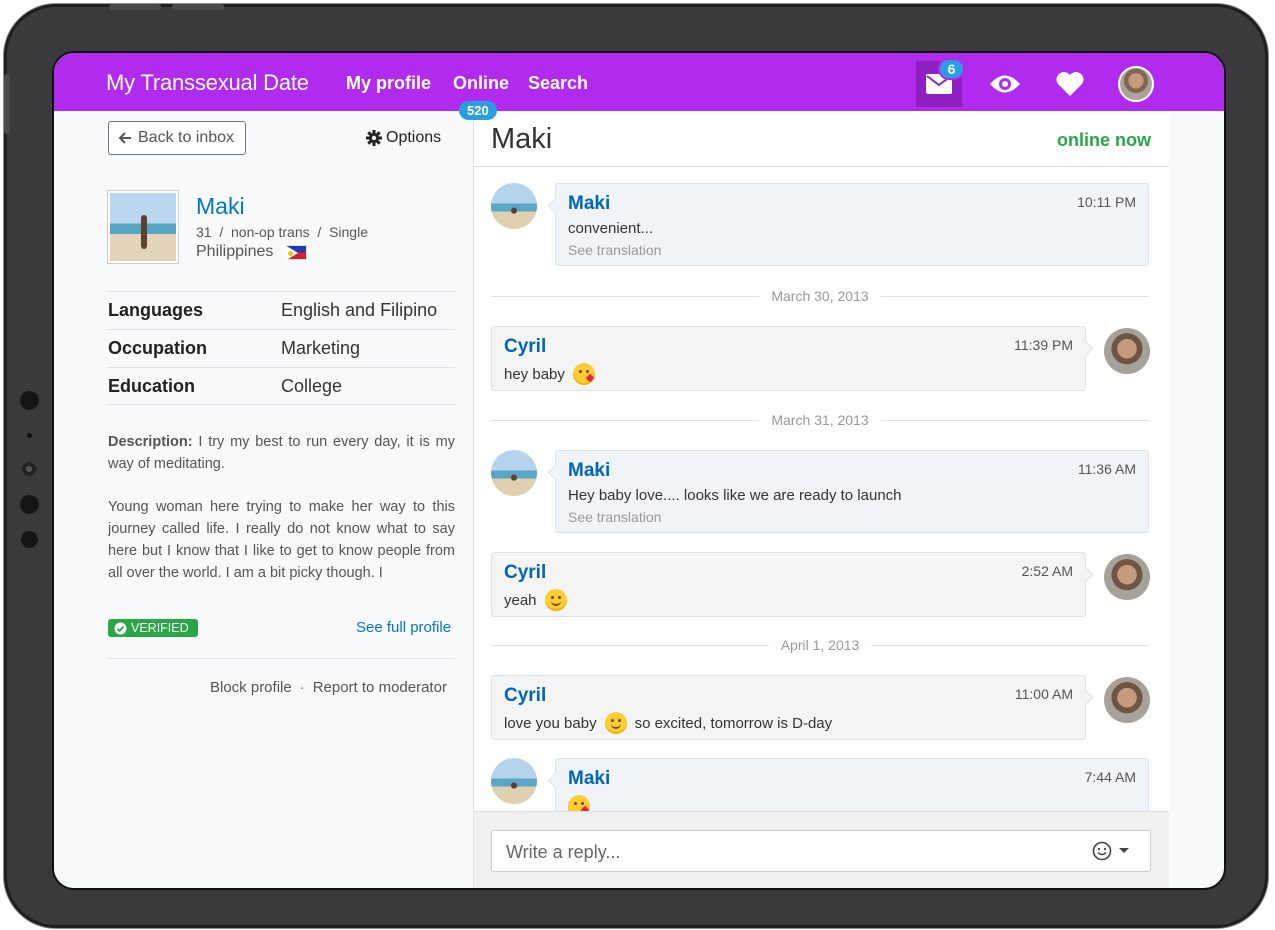 This screenshot has height=930, width=1275. What do you see at coordinates (281, 658) in the screenshot?
I see `divider` at bounding box center [281, 658].